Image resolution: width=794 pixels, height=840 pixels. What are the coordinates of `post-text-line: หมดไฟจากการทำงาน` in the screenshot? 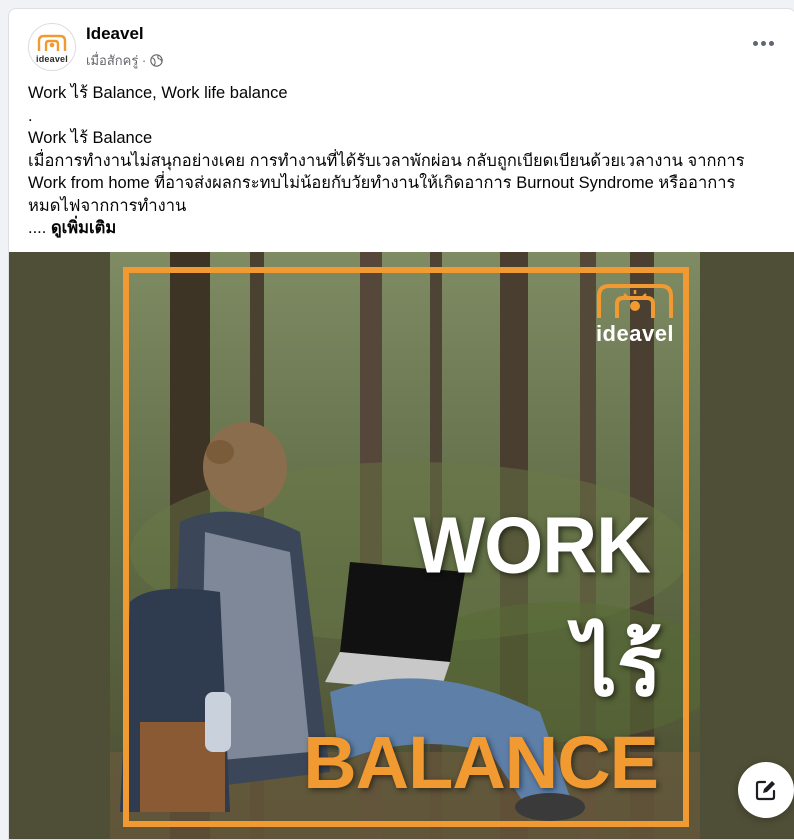 It's located at (107, 205).